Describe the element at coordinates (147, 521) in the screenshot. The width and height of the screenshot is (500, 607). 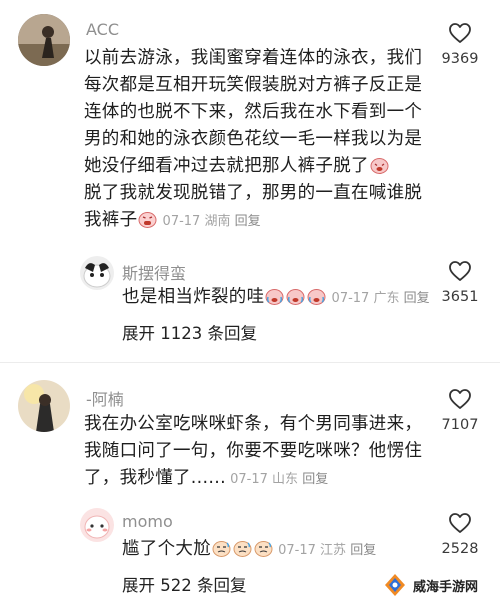
I see `reply-username: momo` at that location.